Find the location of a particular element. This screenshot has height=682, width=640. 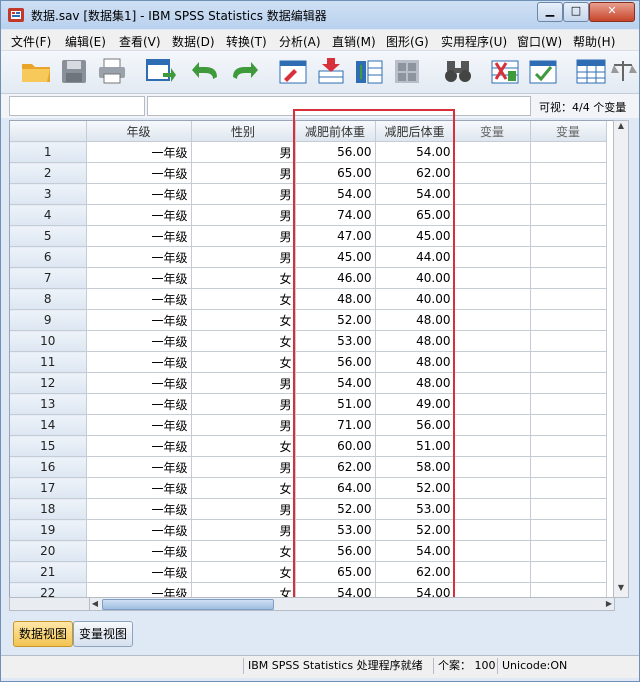

row-number: 4 is located at coordinates (48, 215).